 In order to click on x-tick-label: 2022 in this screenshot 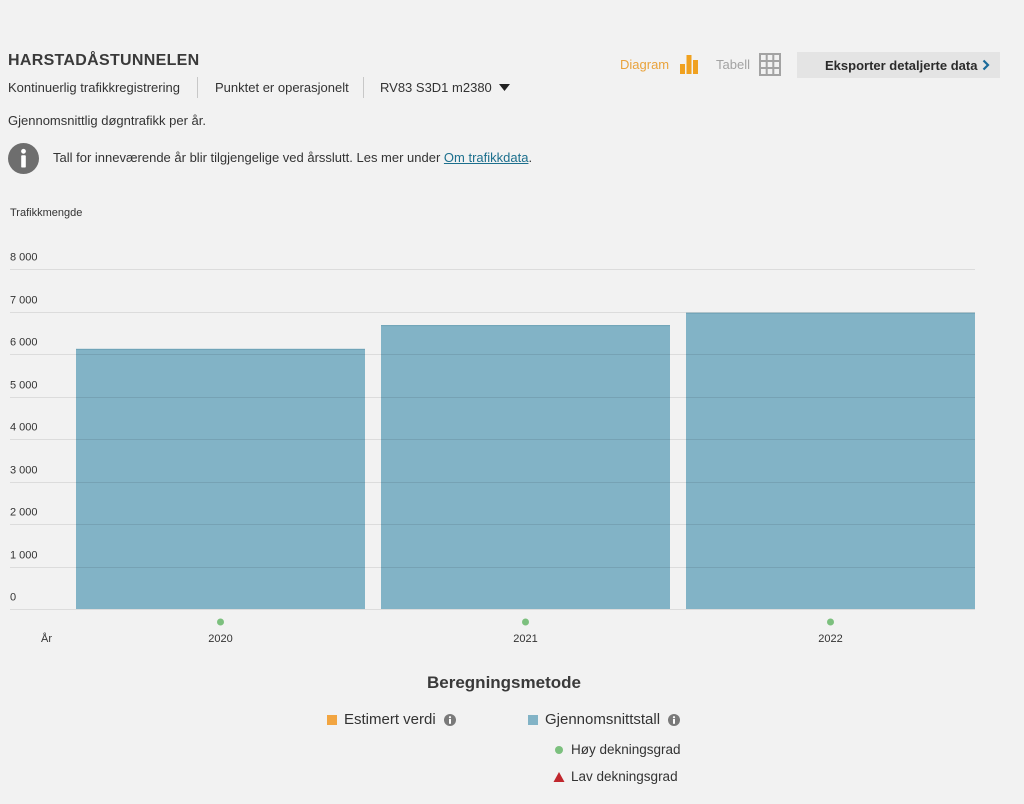, I will do `click(830, 639)`.